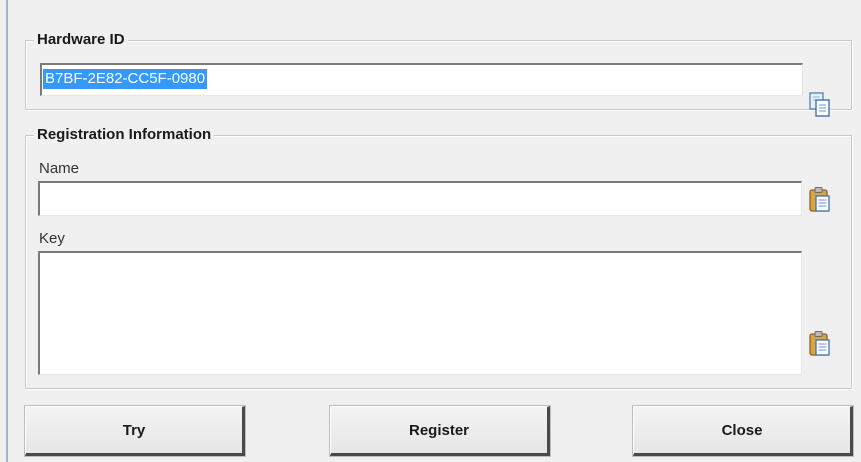  I want to click on close-button: Close, so click(743, 431).